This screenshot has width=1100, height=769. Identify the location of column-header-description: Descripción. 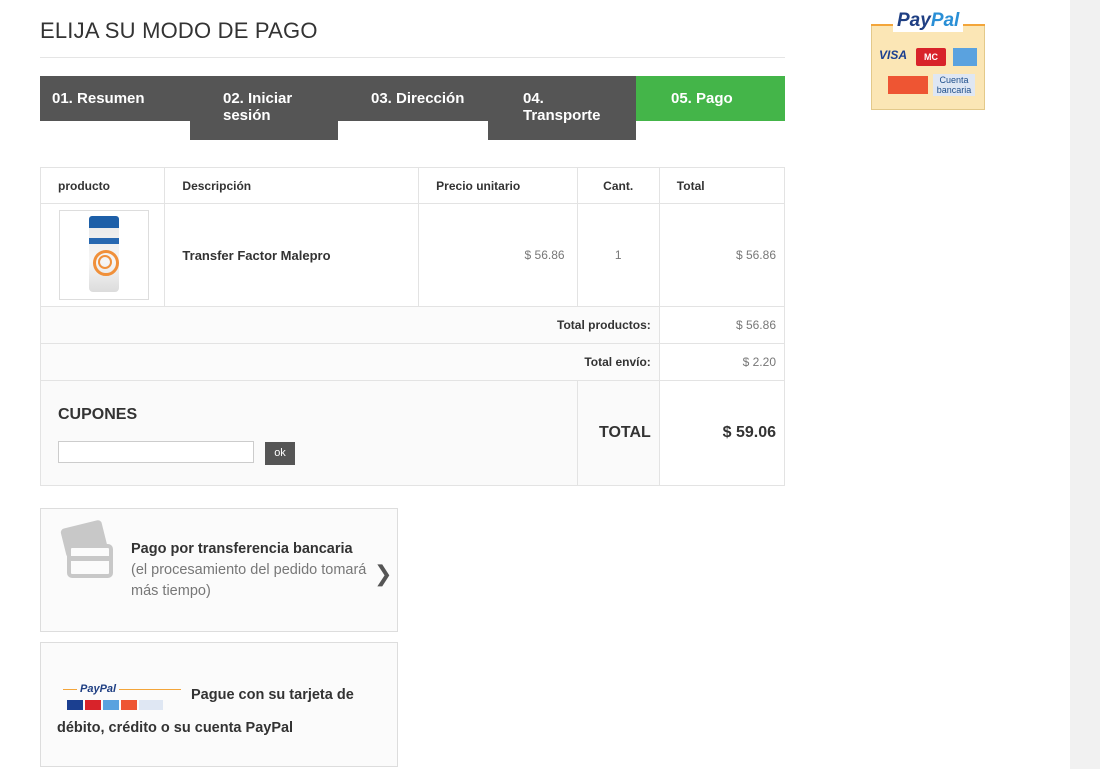
(292, 185).